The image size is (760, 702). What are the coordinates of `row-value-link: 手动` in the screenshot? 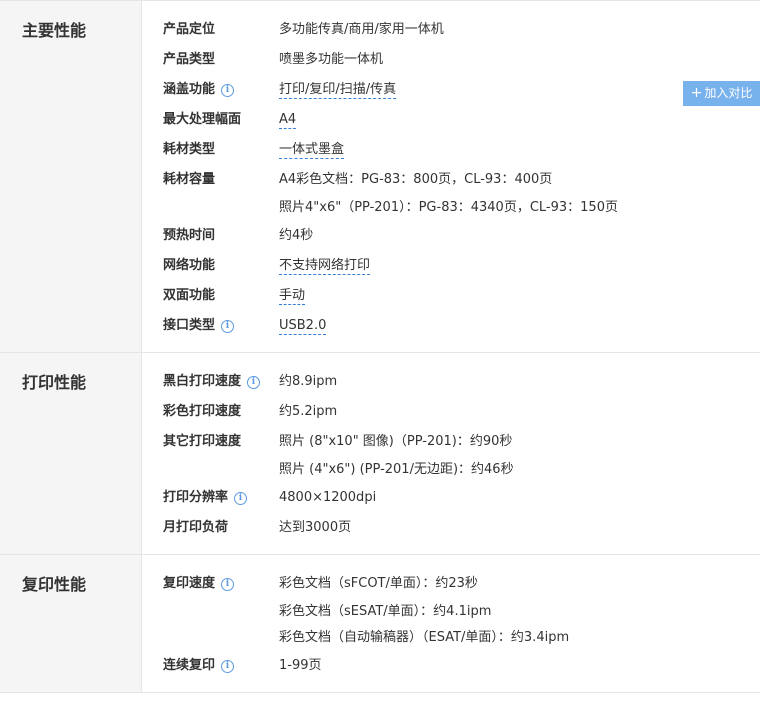 It's located at (292, 296).